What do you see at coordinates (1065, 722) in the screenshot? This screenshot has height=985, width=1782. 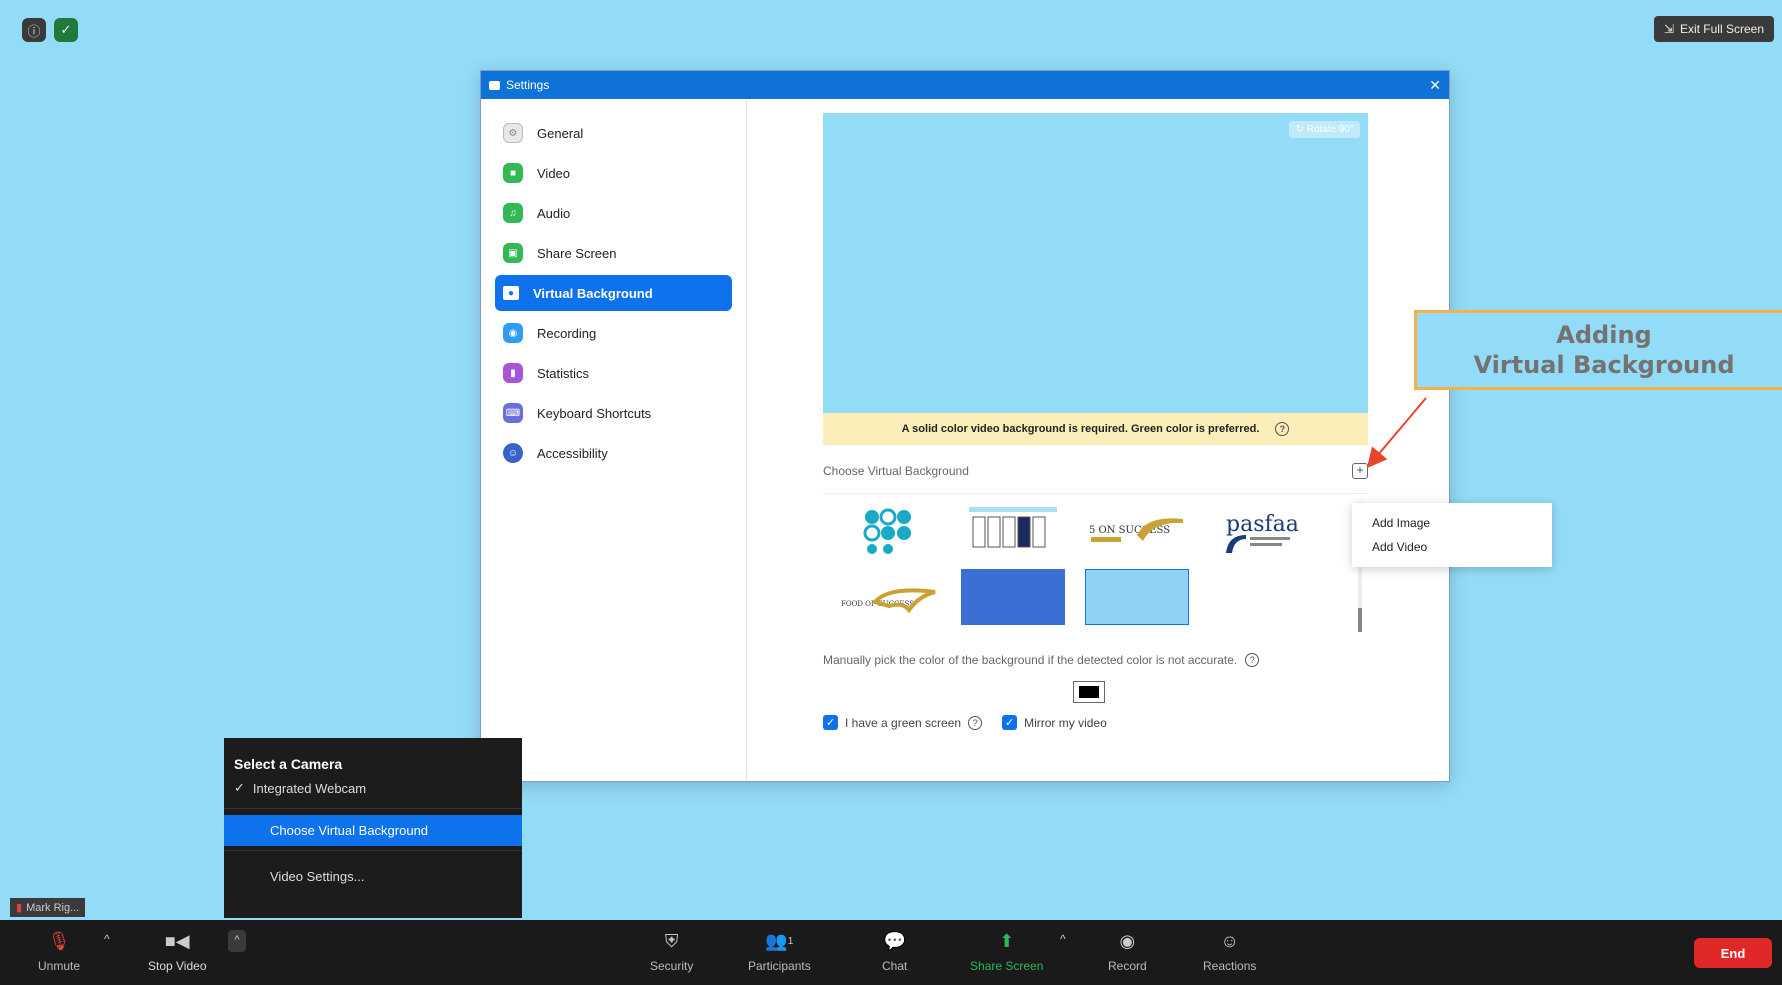 I see `mirror-video-label: Mirror my video` at bounding box center [1065, 722].